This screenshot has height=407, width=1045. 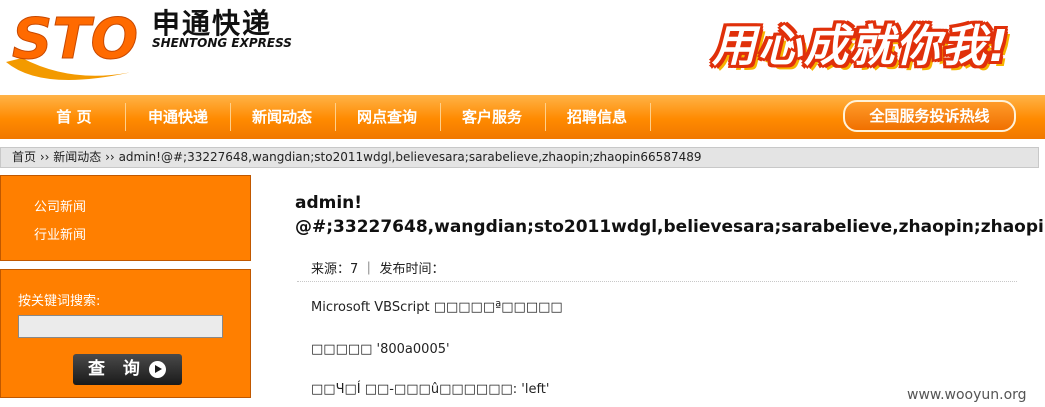 What do you see at coordinates (157, 369) in the screenshot?
I see `play-arrow-icon` at bounding box center [157, 369].